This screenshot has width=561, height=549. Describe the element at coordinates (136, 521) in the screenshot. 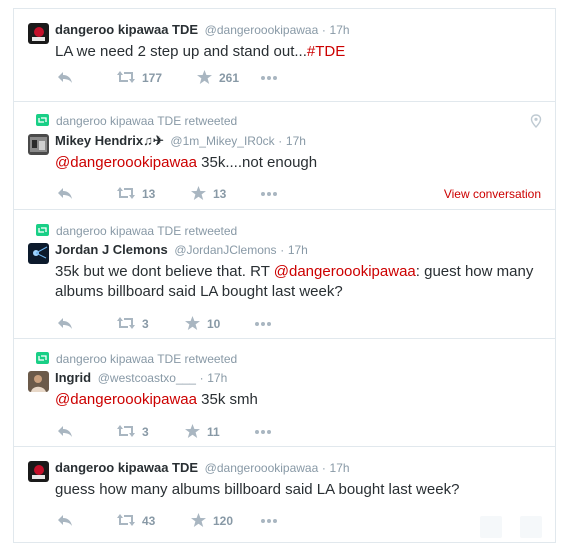

I see `retweet-button: 43` at that location.